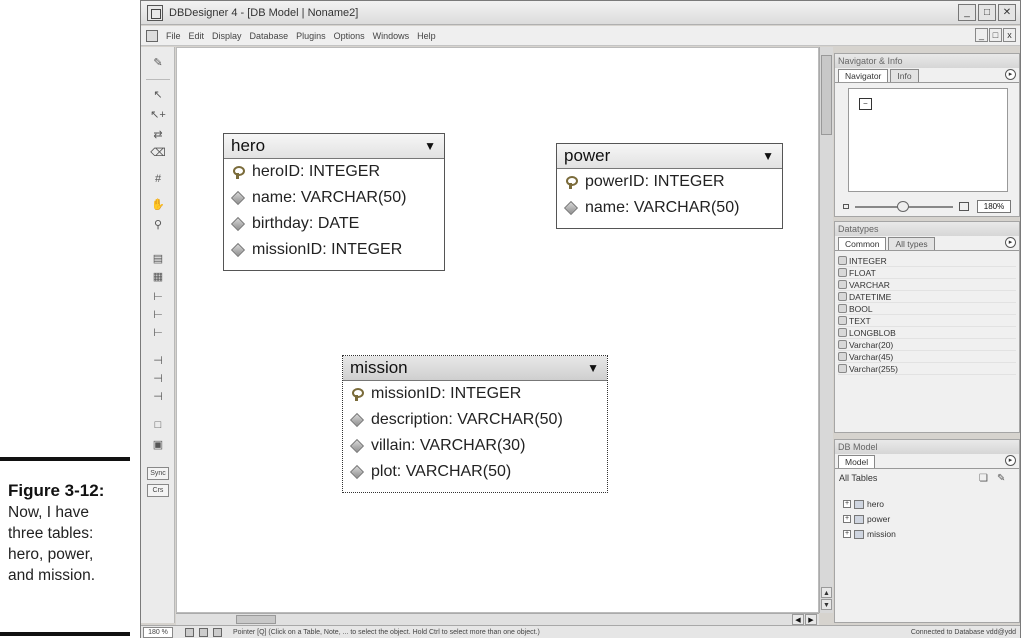 The height and width of the screenshot is (638, 1021). I want to click on table-column: birthday: DATE, so click(334, 224).